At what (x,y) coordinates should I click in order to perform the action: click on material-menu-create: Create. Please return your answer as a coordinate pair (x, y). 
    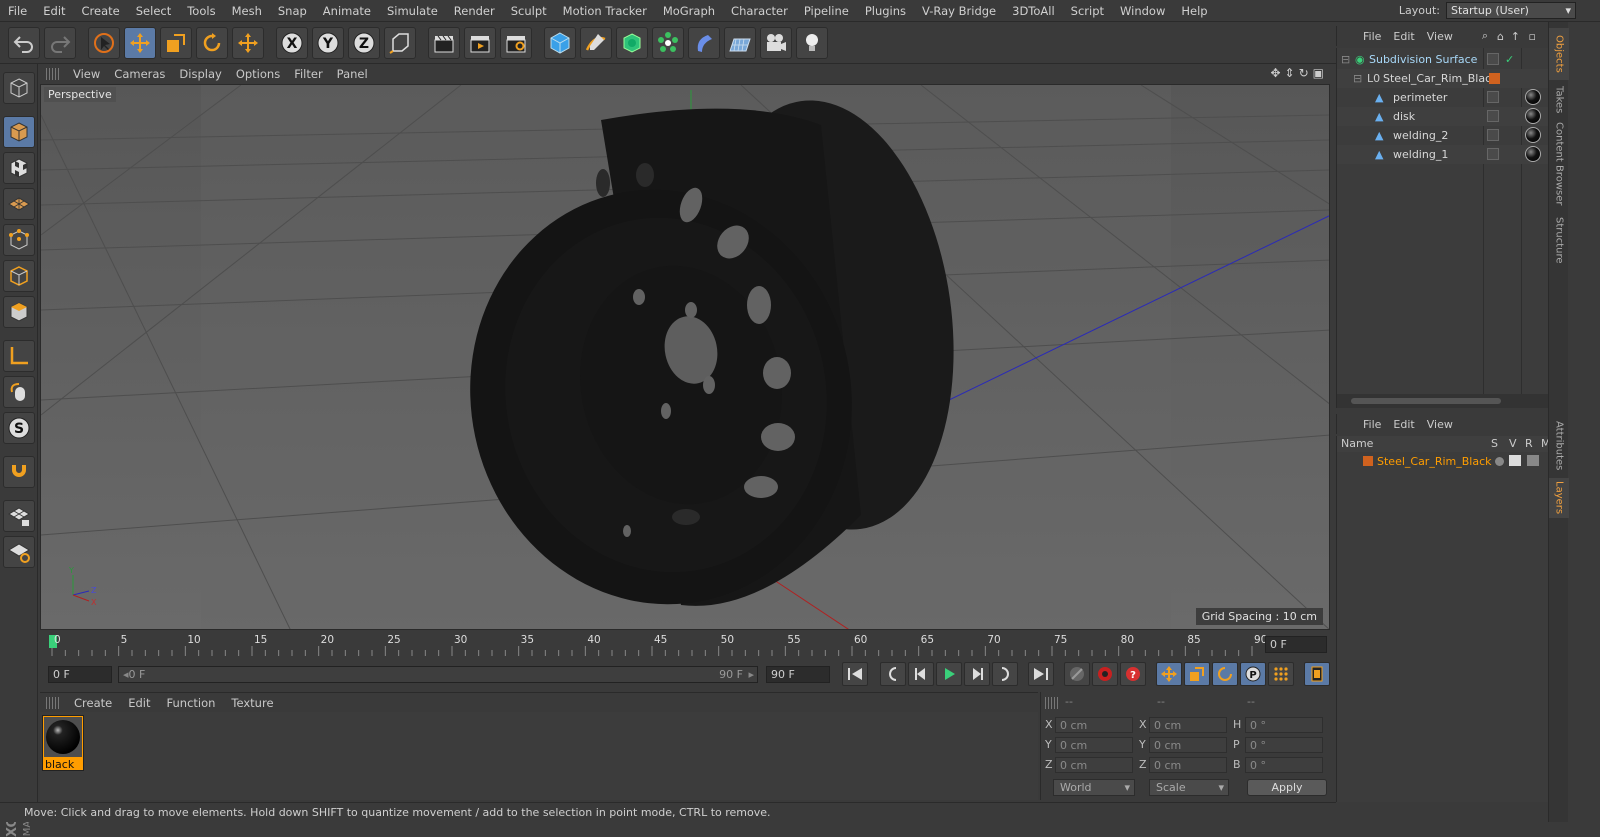
    Looking at the image, I should click on (93, 703).